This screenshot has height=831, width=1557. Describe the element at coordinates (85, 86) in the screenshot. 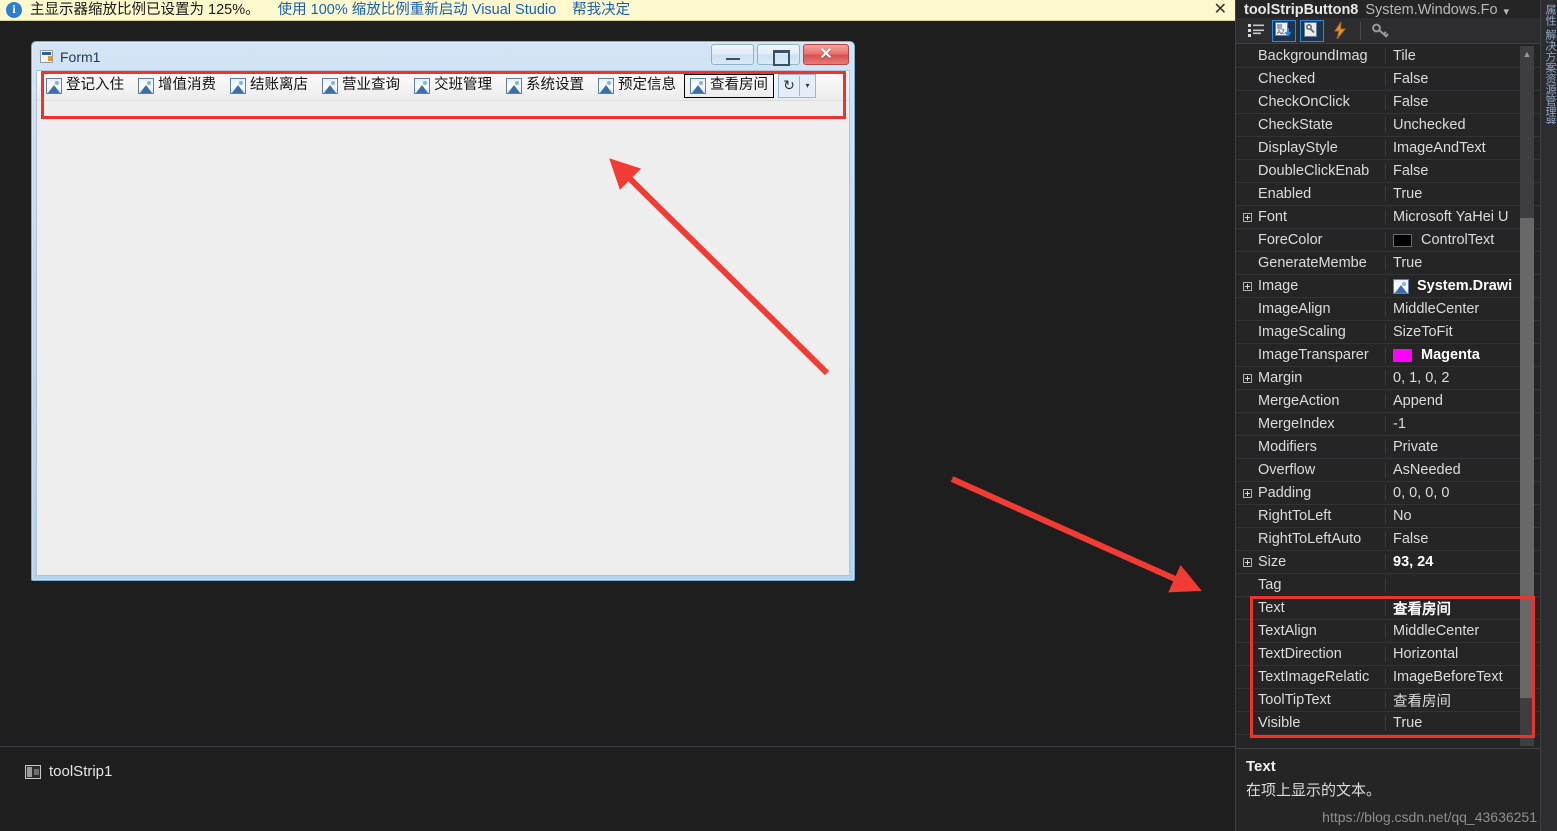

I see `toolstrip-button-1: 登记入住` at that location.